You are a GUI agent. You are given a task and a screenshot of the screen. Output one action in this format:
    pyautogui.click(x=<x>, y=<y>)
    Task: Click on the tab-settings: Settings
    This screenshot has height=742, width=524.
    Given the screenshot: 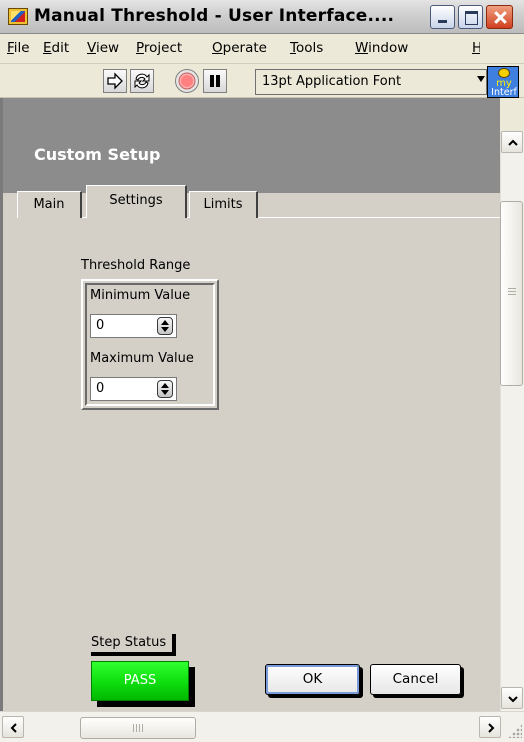 What is the action you would take?
    pyautogui.click(x=136, y=201)
    